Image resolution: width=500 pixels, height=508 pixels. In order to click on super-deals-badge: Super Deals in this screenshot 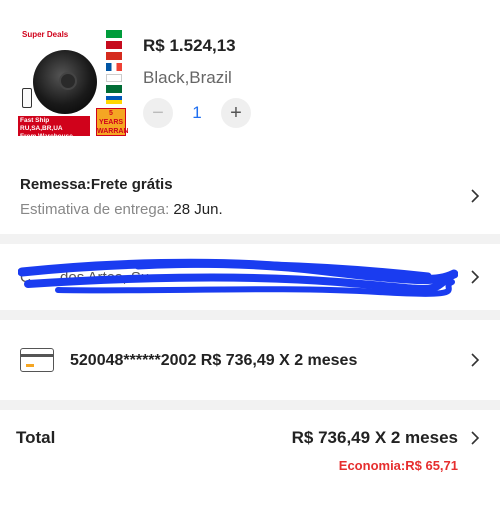, I will do `click(45, 34)`.